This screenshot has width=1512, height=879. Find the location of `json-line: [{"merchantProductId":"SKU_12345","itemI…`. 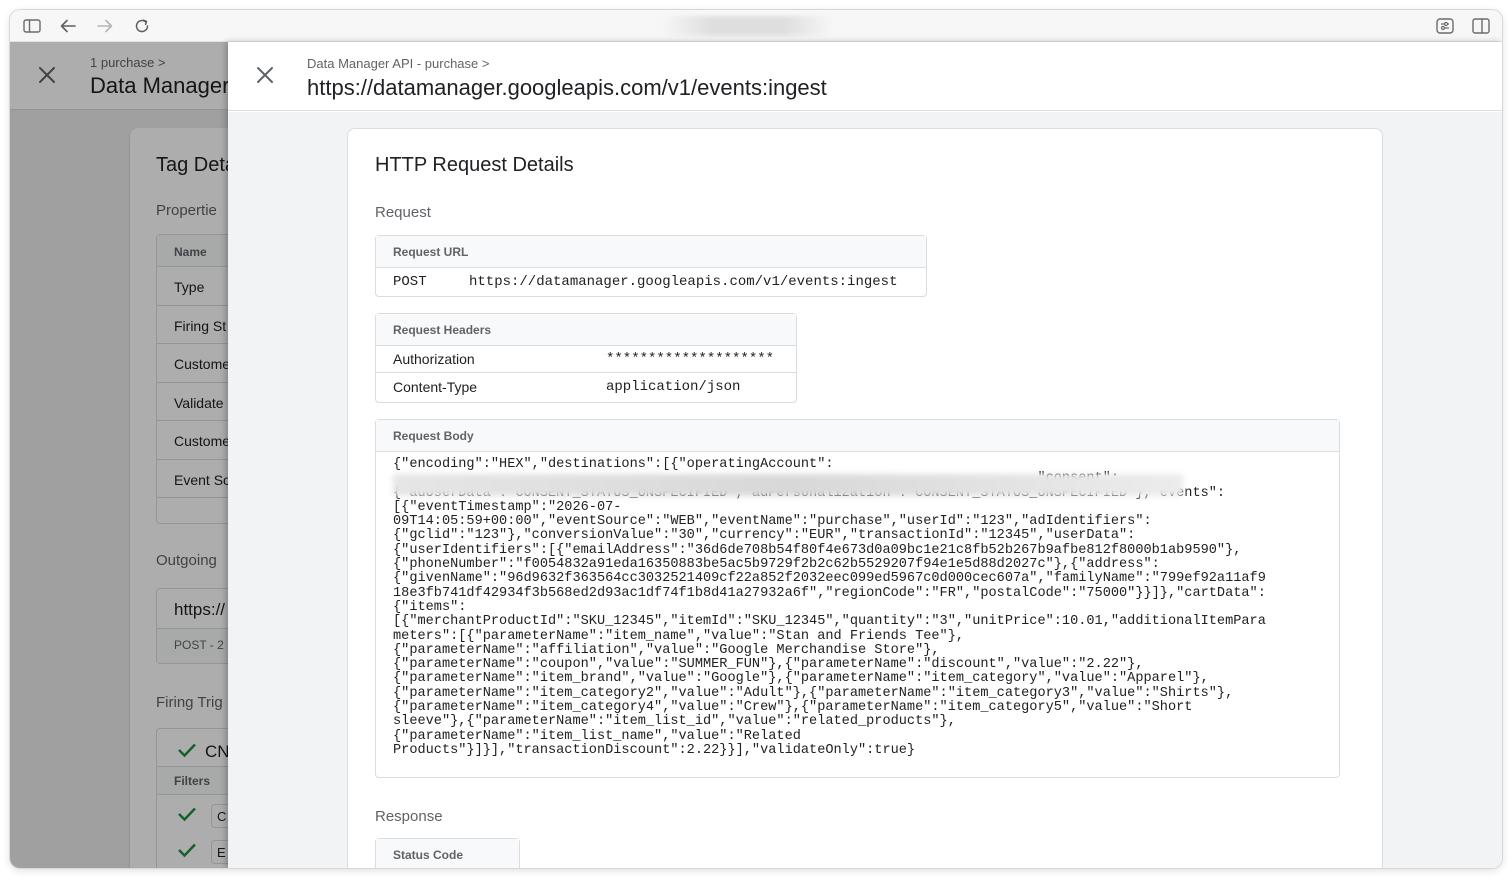

json-line: [{"merchantProductId":"SKU_12345","itemI… is located at coordinates (829, 622).